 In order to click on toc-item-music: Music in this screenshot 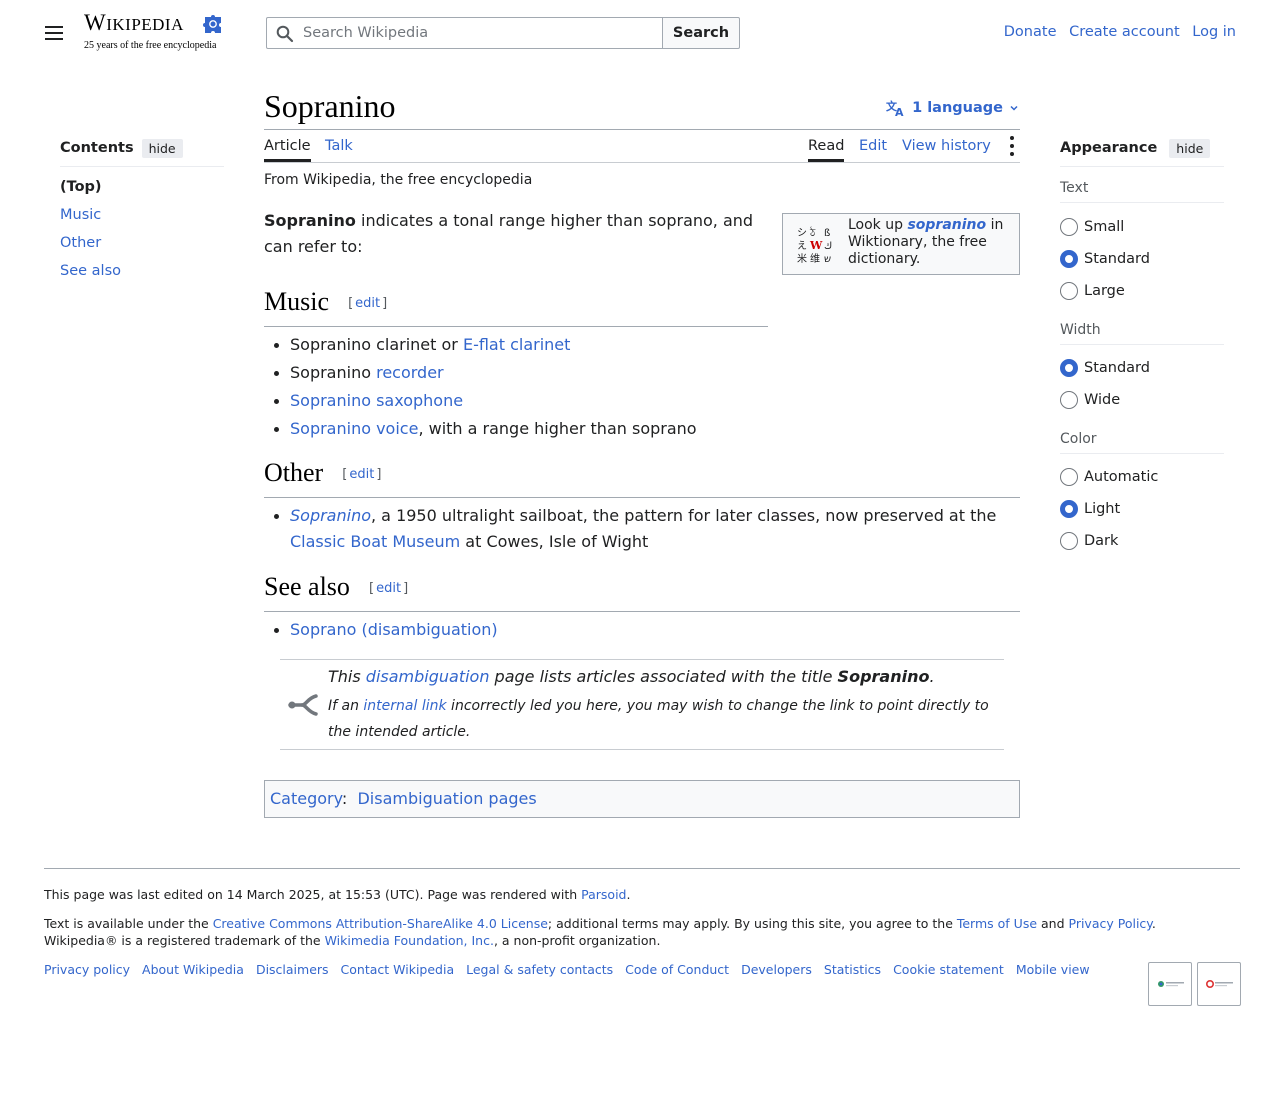, I will do `click(80, 215)`.